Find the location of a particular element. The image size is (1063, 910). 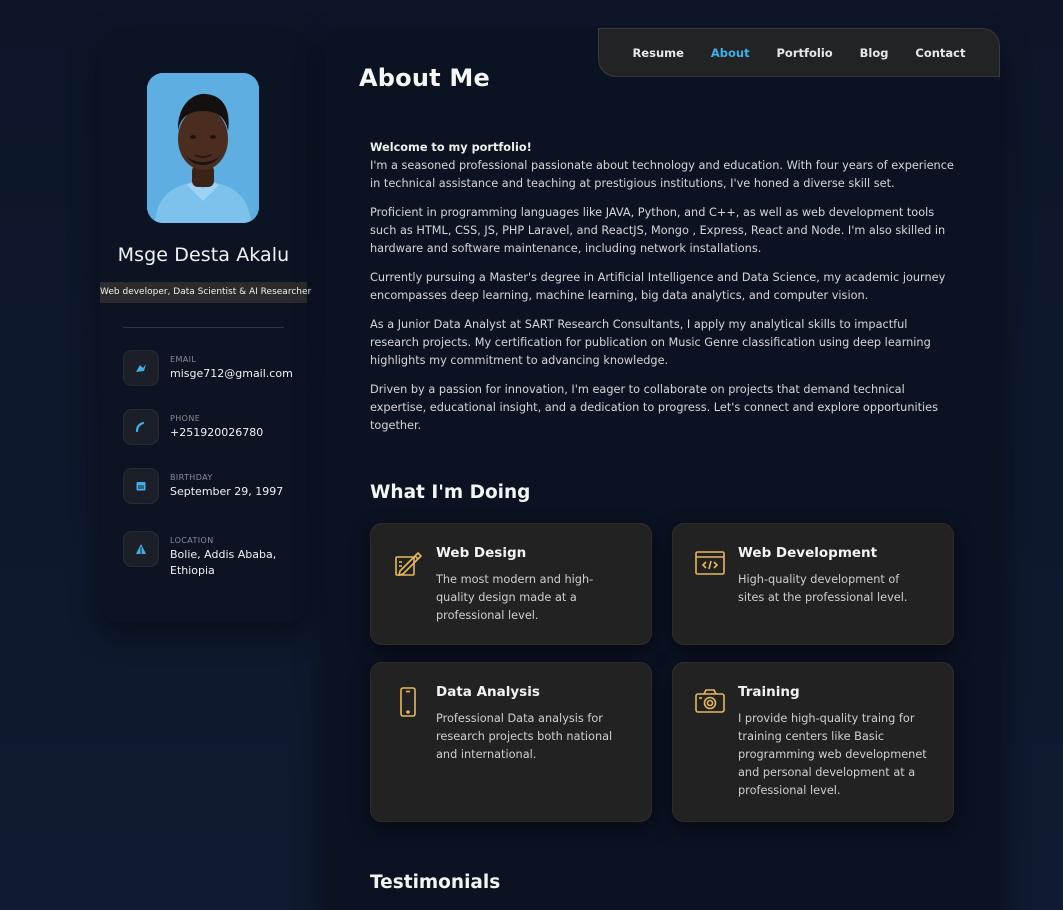

nav-blog: Blog is located at coordinates (874, 53).